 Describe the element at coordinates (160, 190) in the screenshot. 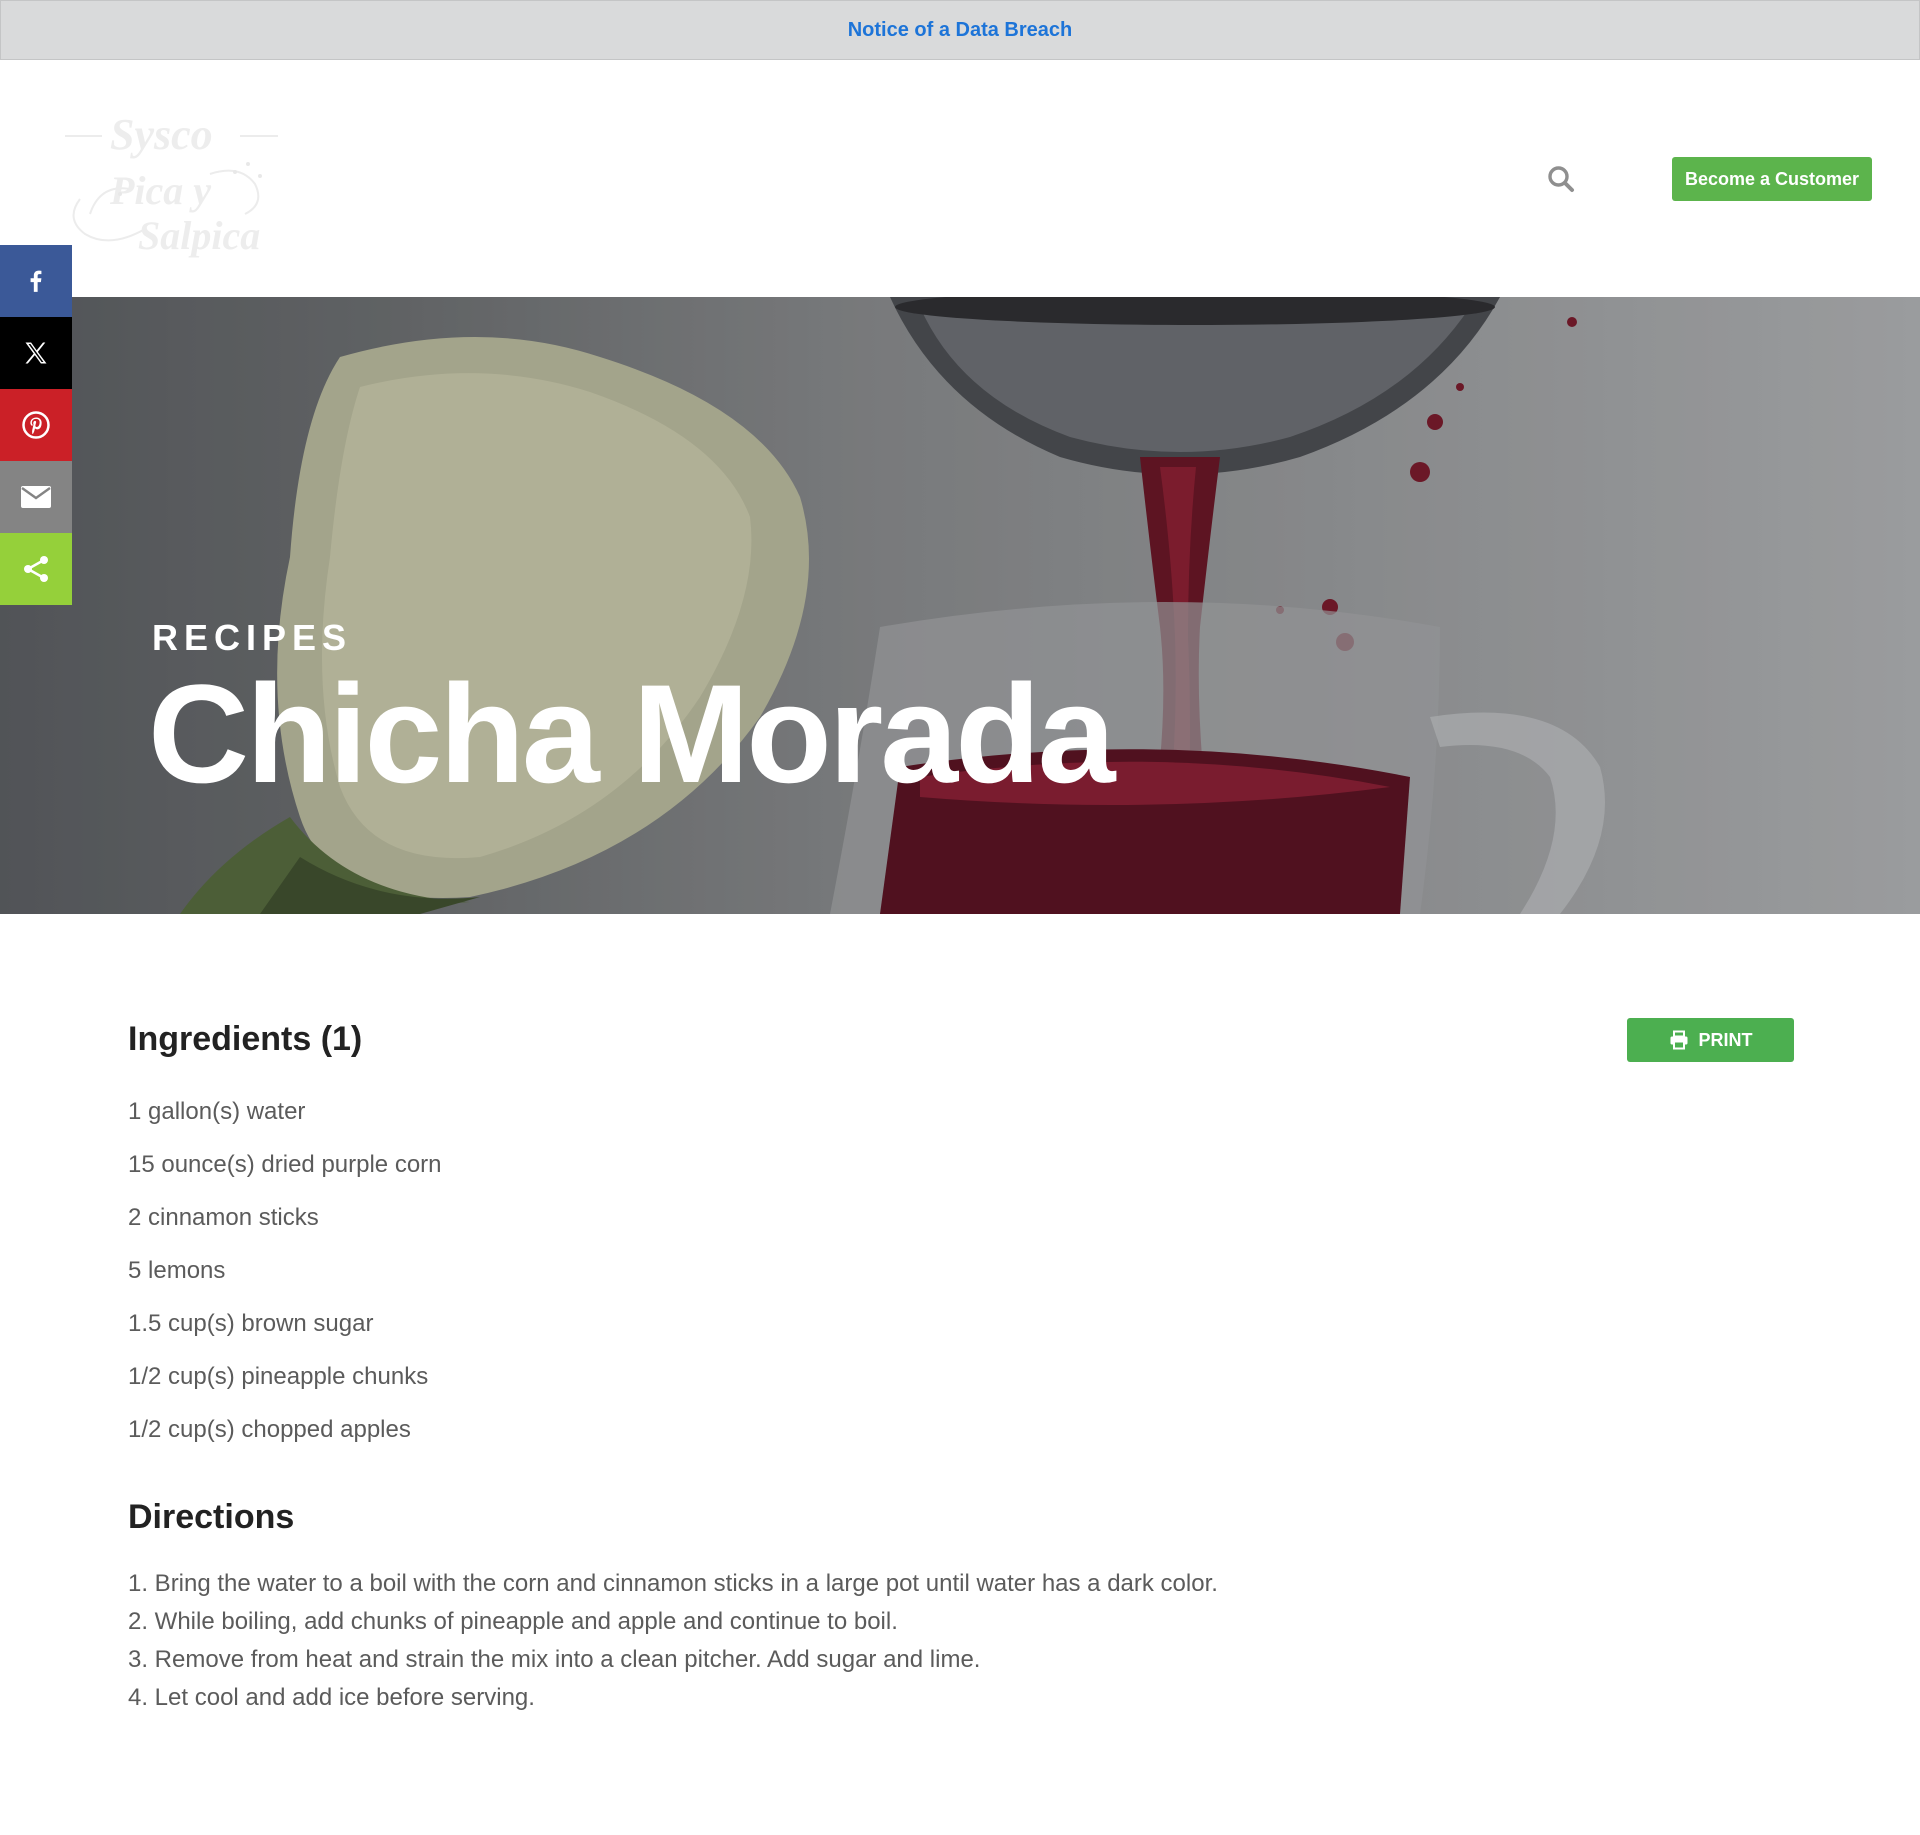

I see `svg-text: Pica y` at that location.